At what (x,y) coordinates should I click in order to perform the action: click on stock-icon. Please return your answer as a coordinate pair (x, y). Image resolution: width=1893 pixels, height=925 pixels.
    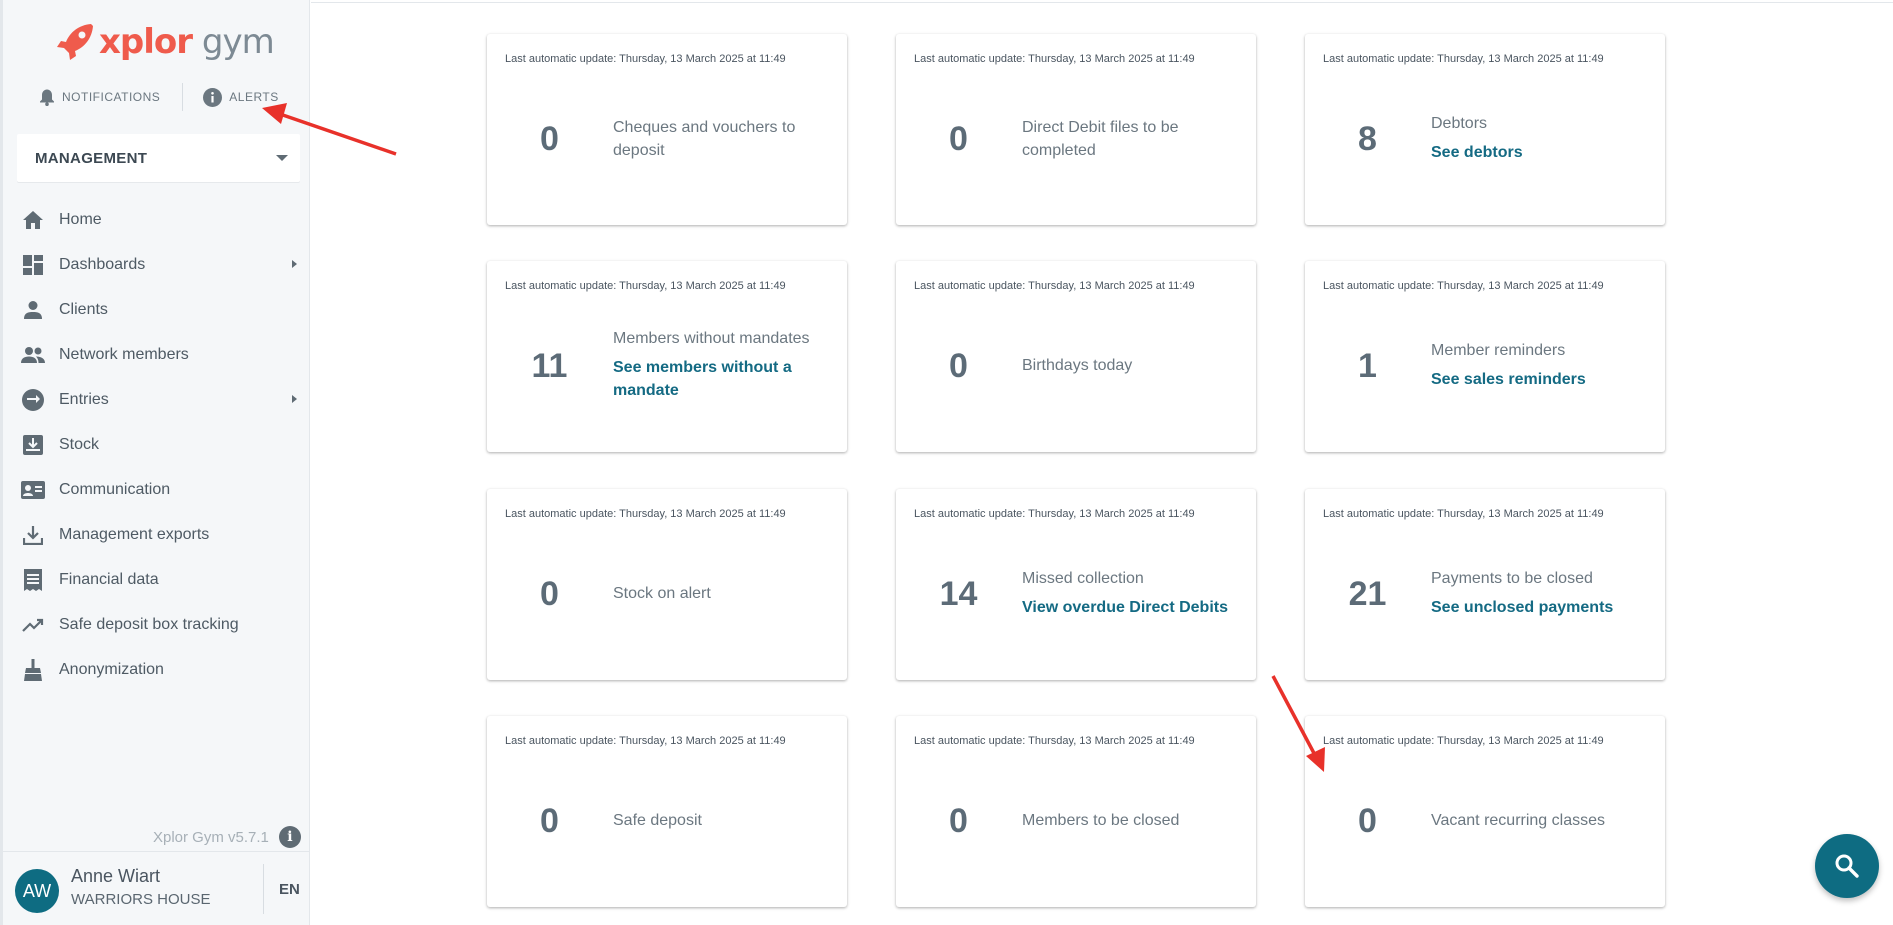
    Looking at the image, I should click on (33, 444).